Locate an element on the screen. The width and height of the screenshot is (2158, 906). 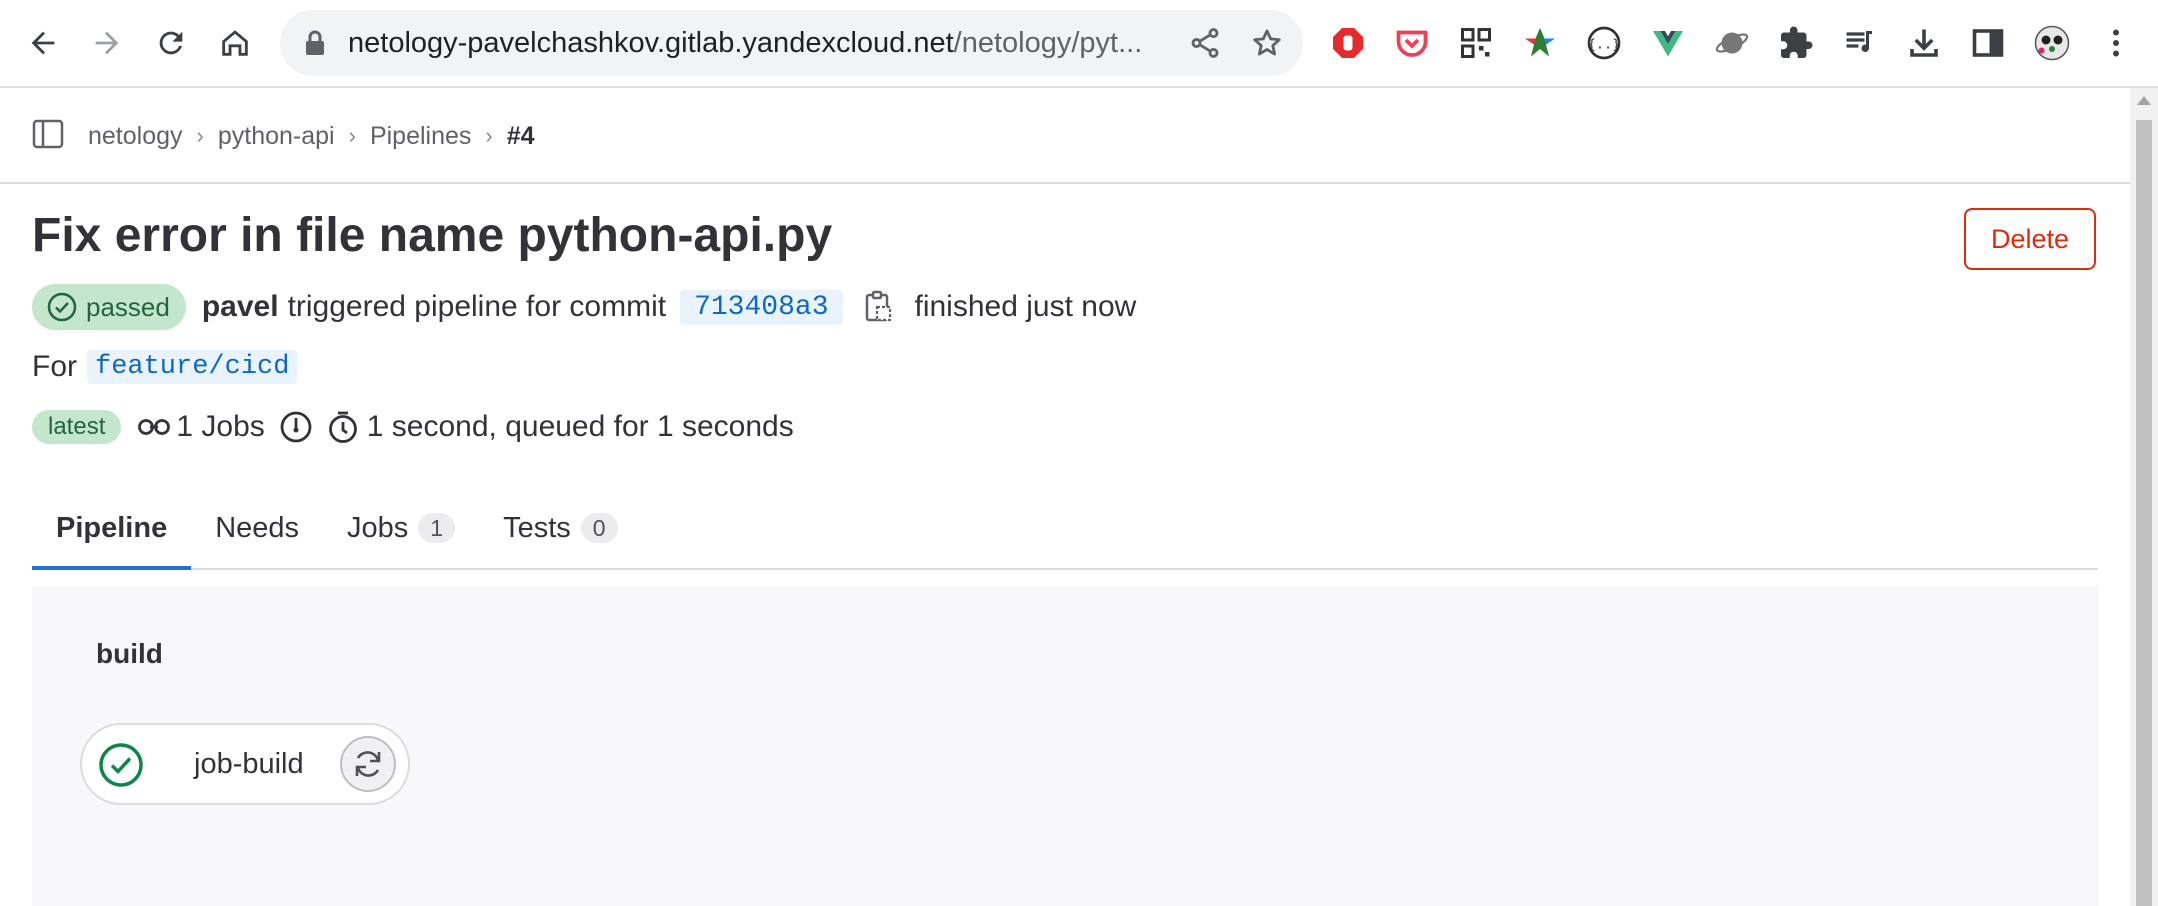
retry-icon is located at coordinates (368, 764).